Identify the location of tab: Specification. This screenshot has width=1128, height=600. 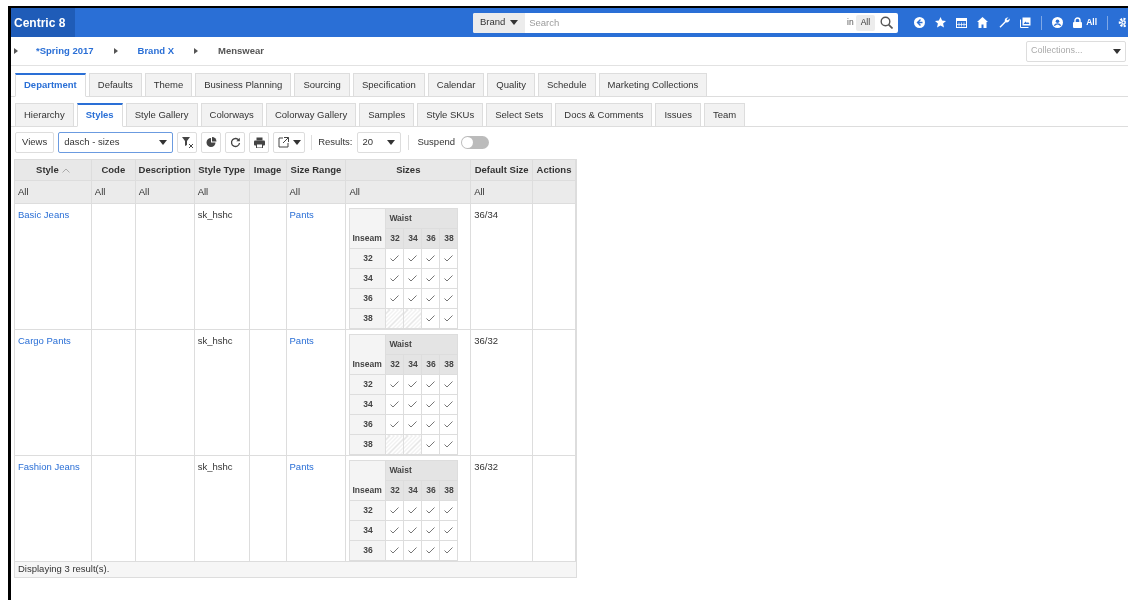
(388, 85).